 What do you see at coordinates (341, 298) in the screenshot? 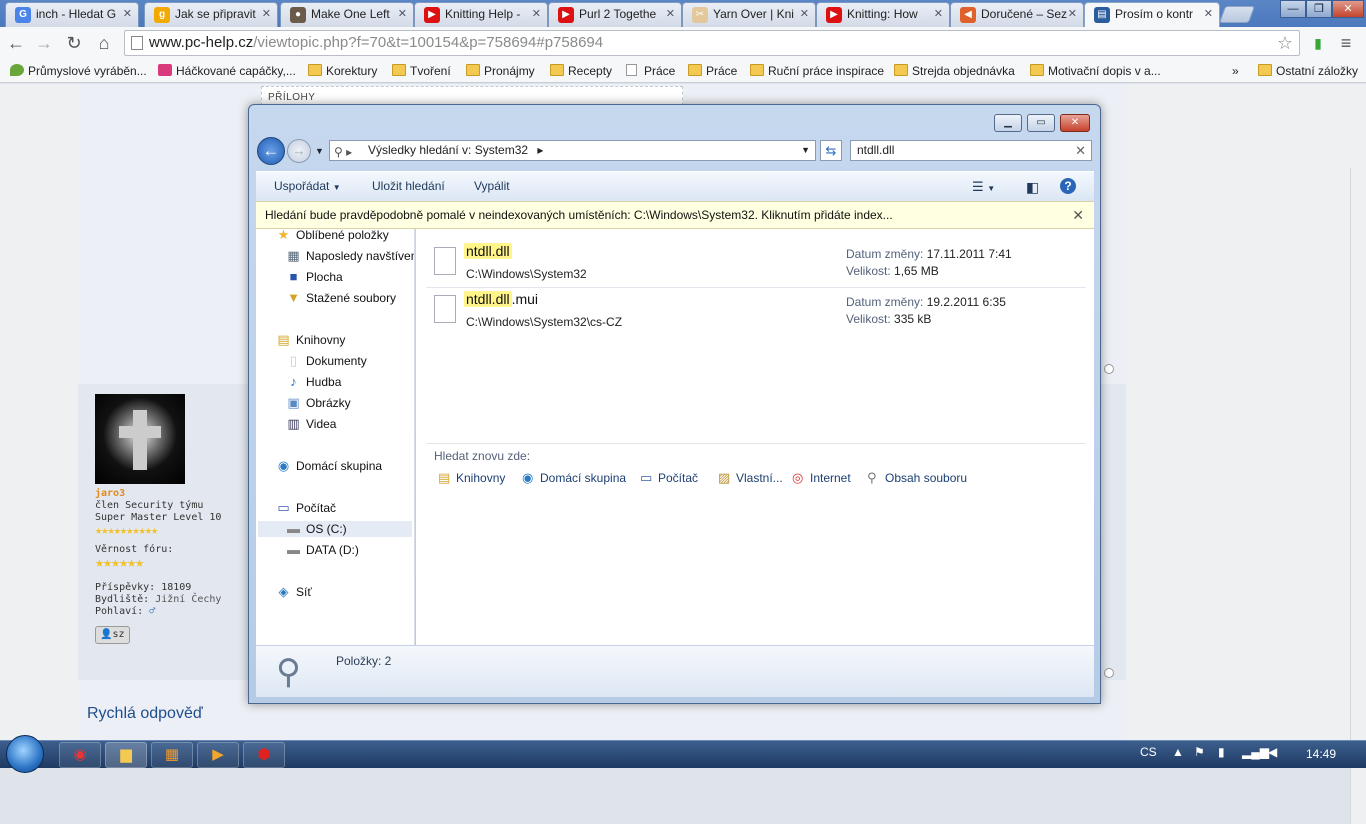
I see `nav-item: ▼ Stažené soubory` at bounding box center [341, 298].